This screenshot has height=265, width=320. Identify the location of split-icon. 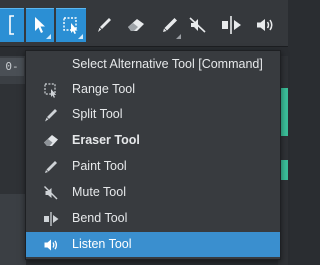
(51, 115).